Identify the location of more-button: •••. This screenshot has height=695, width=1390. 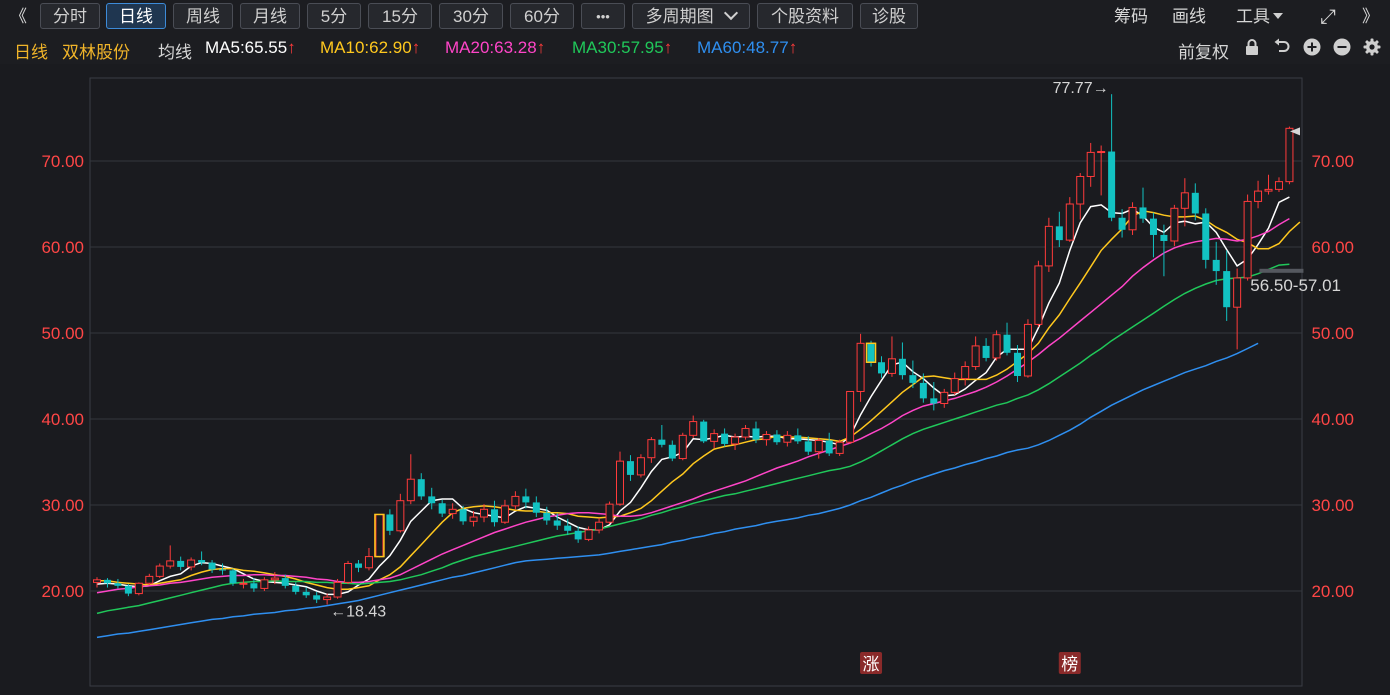
(603, 16).